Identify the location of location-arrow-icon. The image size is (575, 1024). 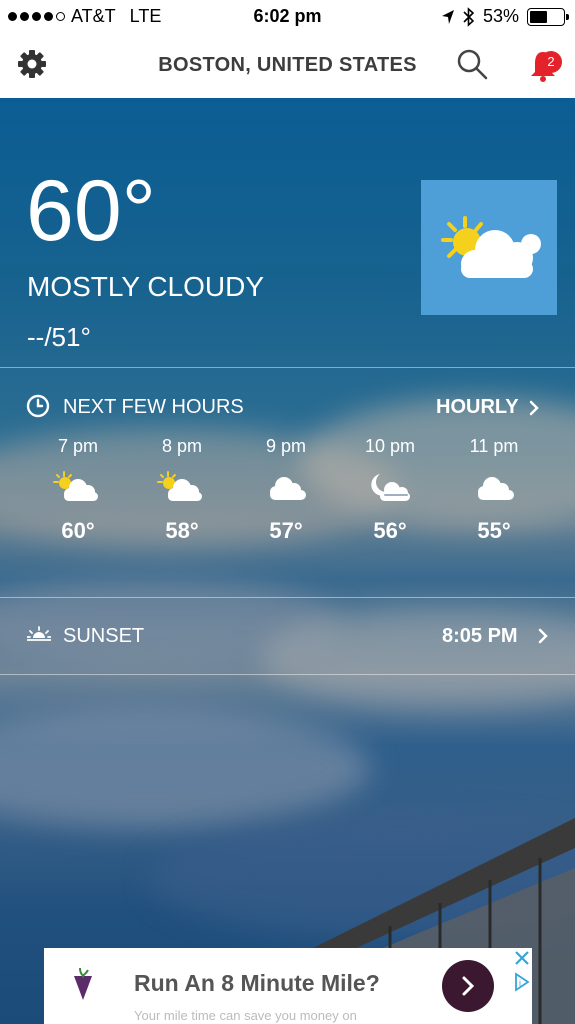
(447, 16).